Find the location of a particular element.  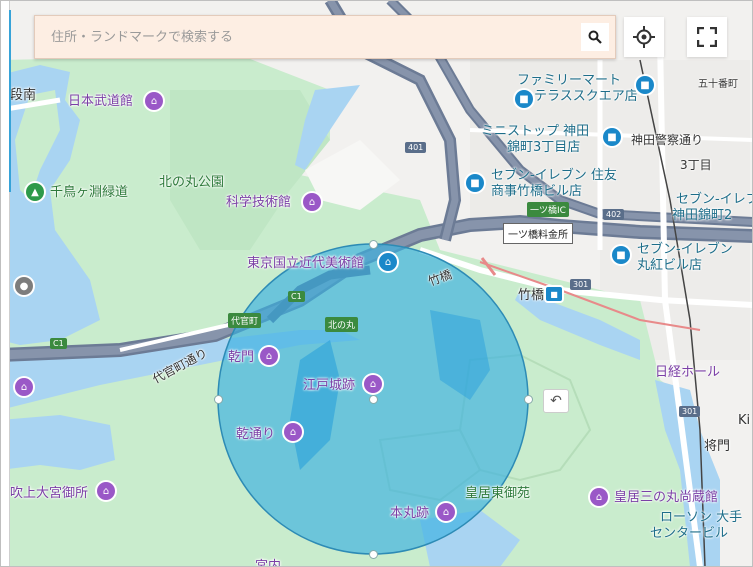

ic-label: 一ツ橋IC is located at coordinates (548, 209).